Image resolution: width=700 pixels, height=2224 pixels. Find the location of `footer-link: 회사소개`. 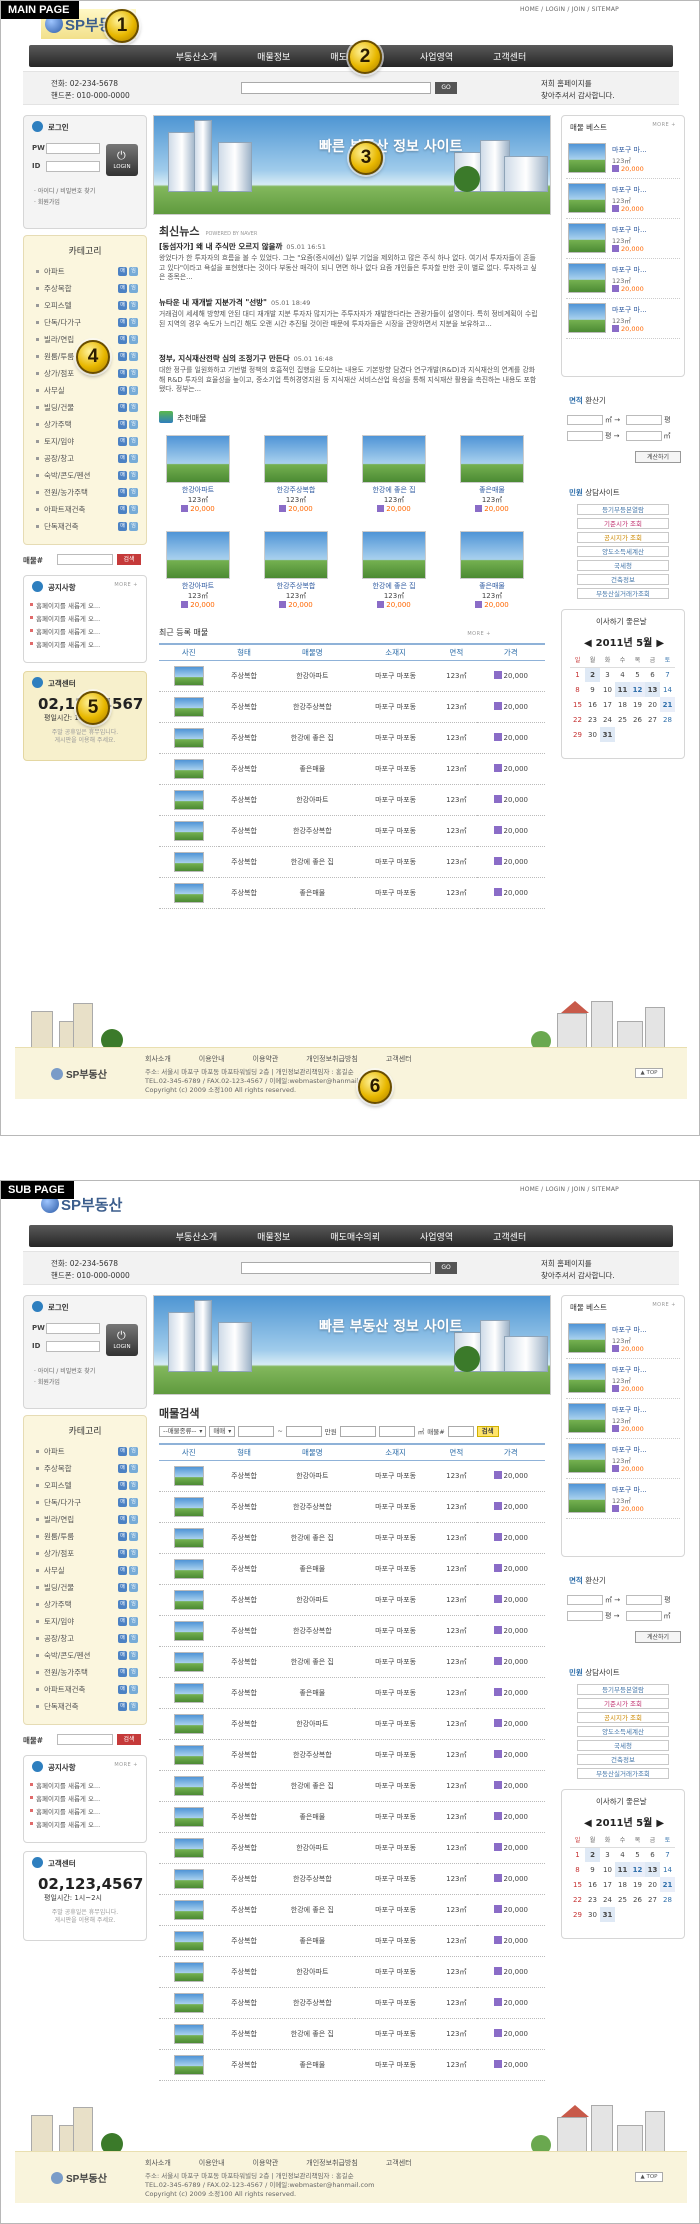

footer-link: 회사소개 is located at coordinates (158, 2163).